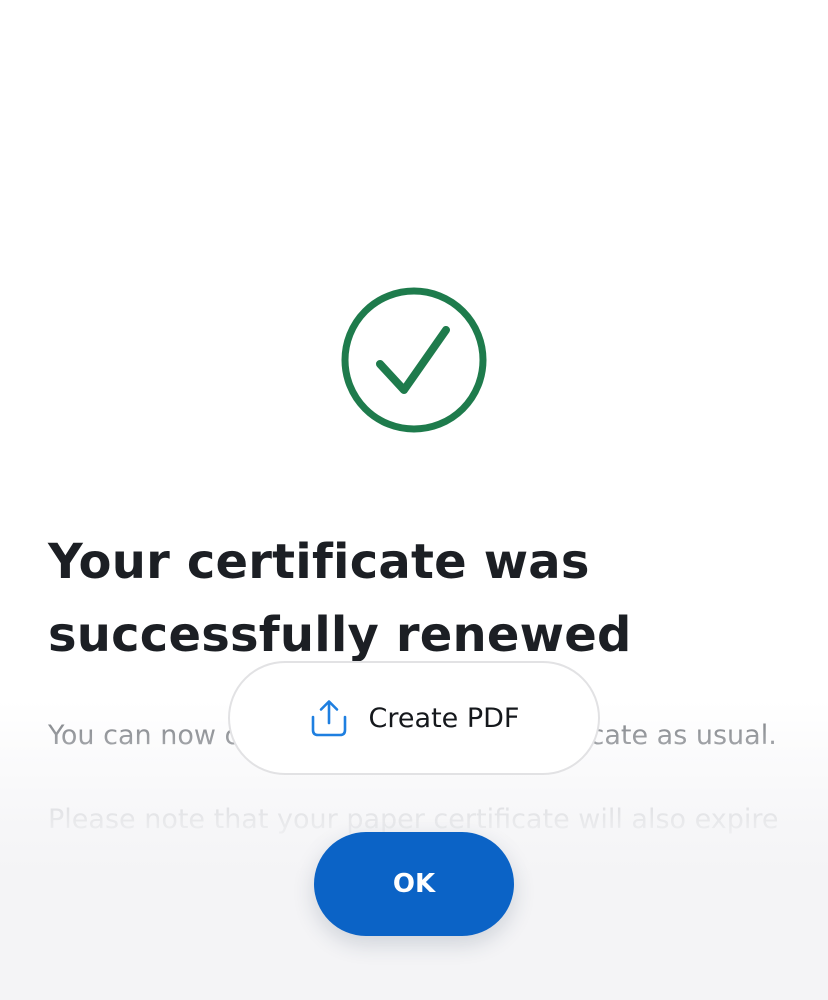 This screenshot has height=1000, width=828. I want to click on create-pdf-button: Create PDF, so click(414, 718).